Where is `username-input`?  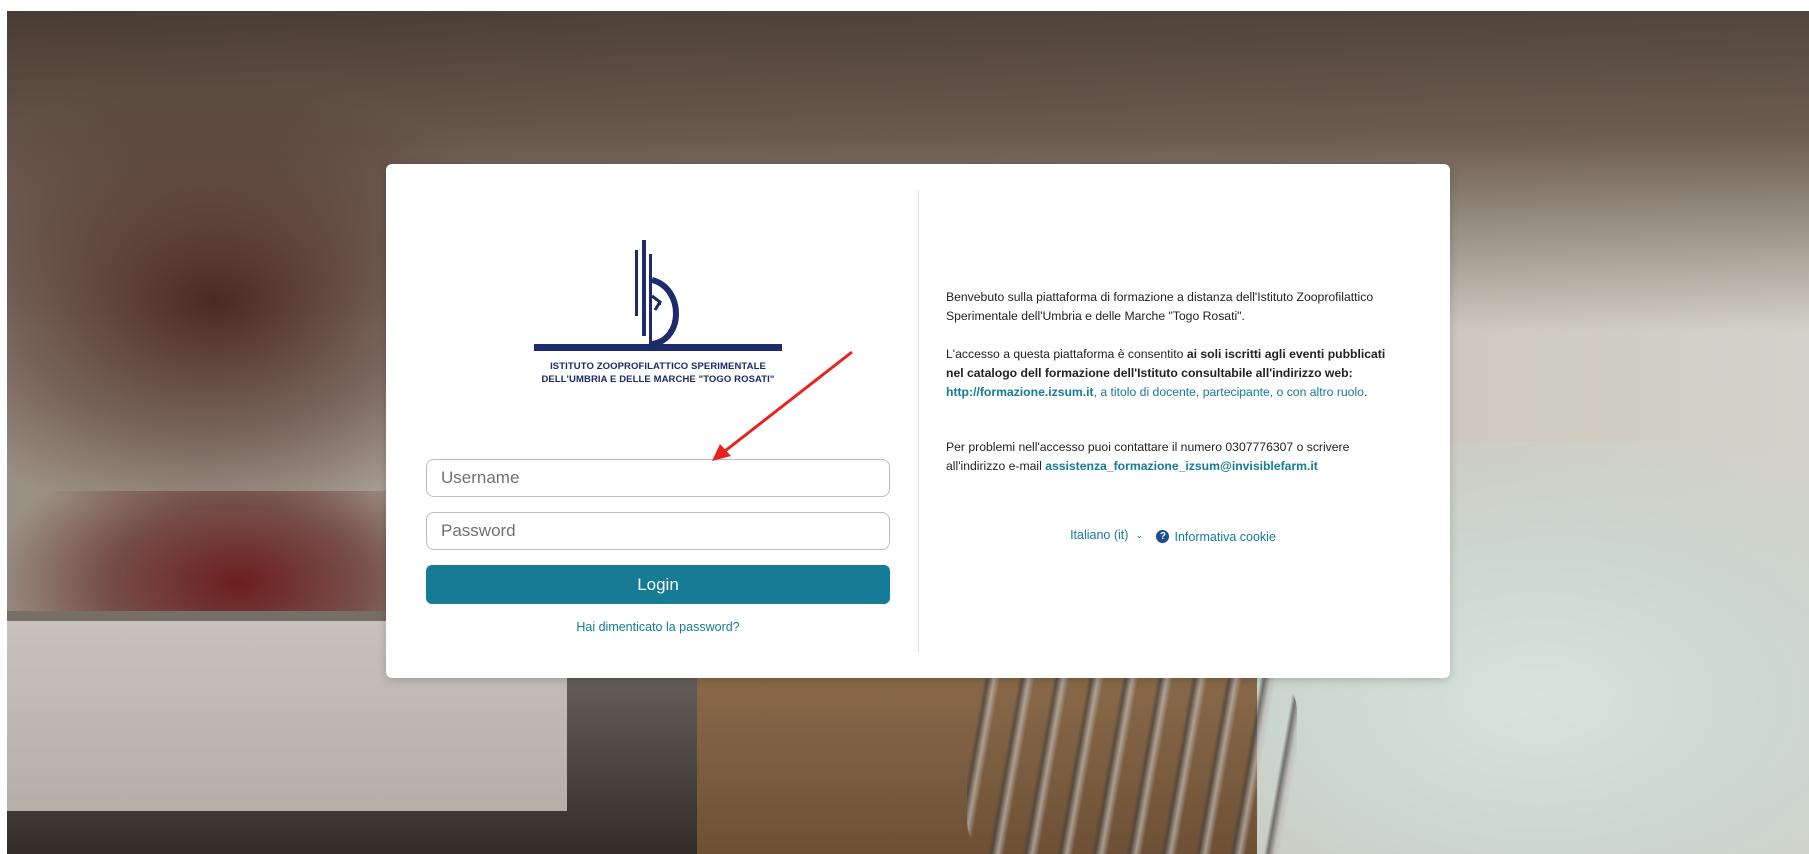
username-input is located at coordinates (658, 478).